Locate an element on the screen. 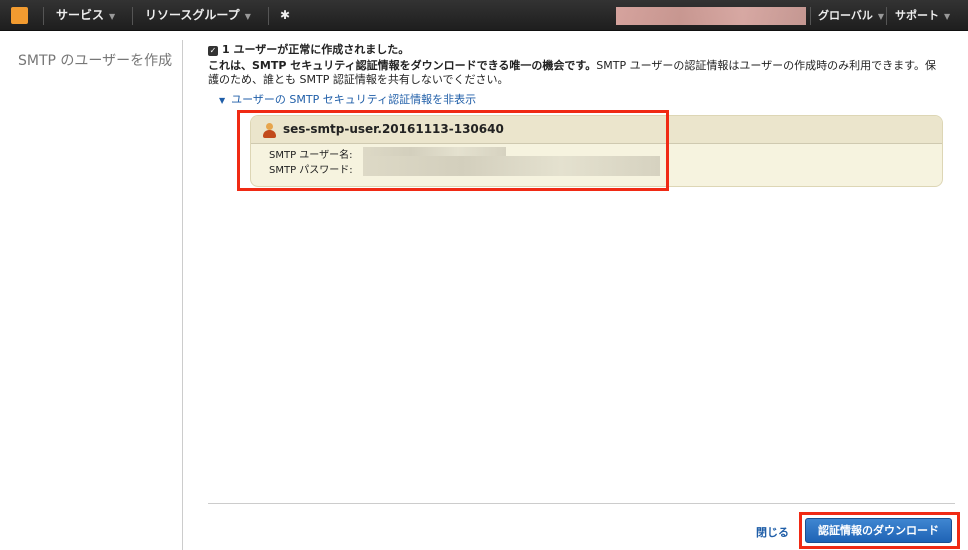 This screenshot has height=550, width=968. success-message: ✓ 1 ユーザーが正常に作成されました。 is located at coordinates (308, 49).